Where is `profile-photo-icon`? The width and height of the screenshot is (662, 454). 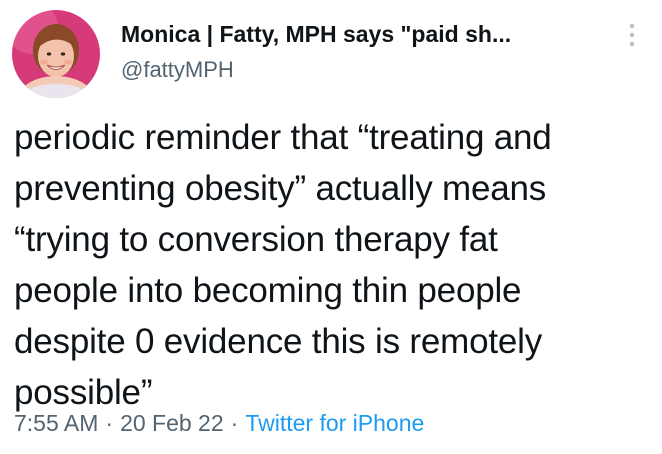
profile-photo-icon is located at coordinates (56, 54).